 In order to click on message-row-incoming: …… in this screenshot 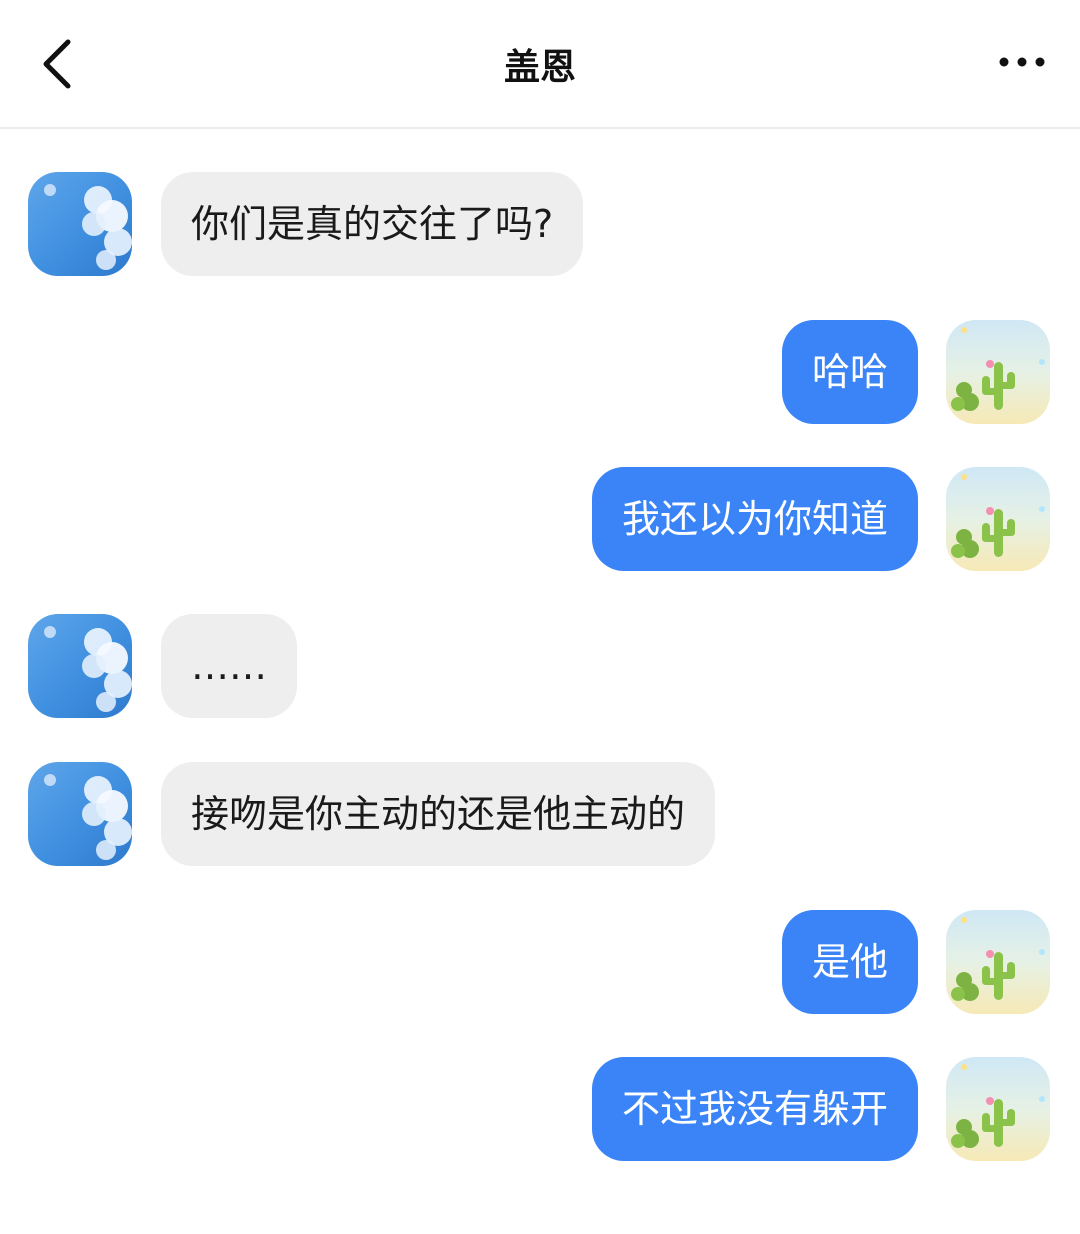, I will do `click(540, 666)`.